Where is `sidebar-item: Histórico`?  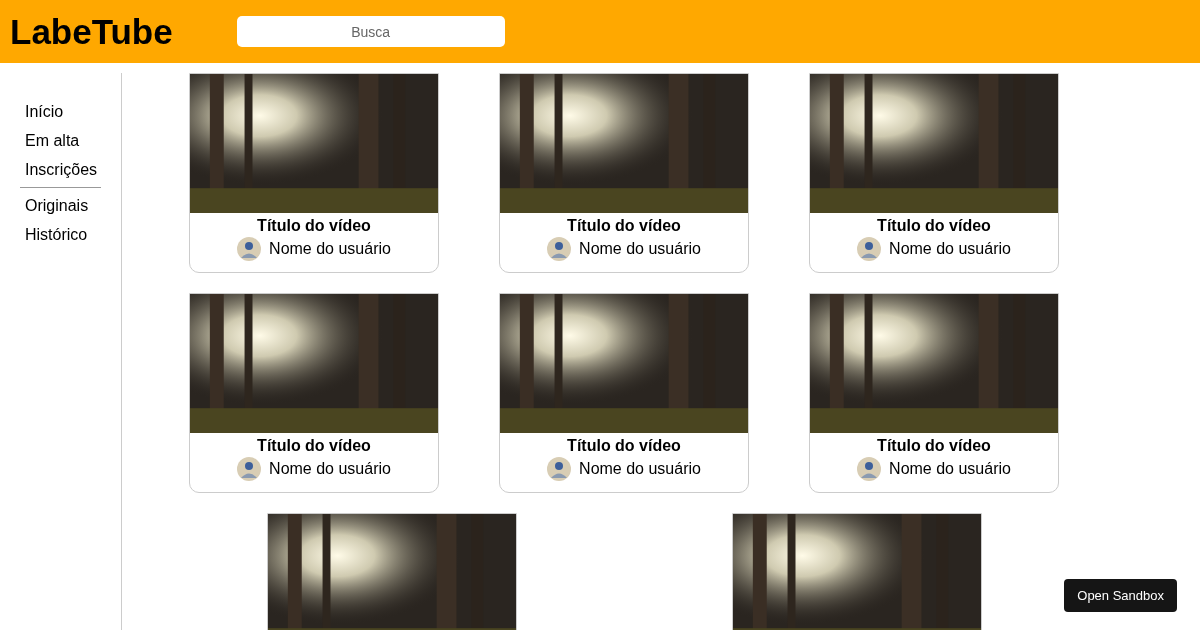 sidebar-item: Histórico is located at coordinates (60, 234).